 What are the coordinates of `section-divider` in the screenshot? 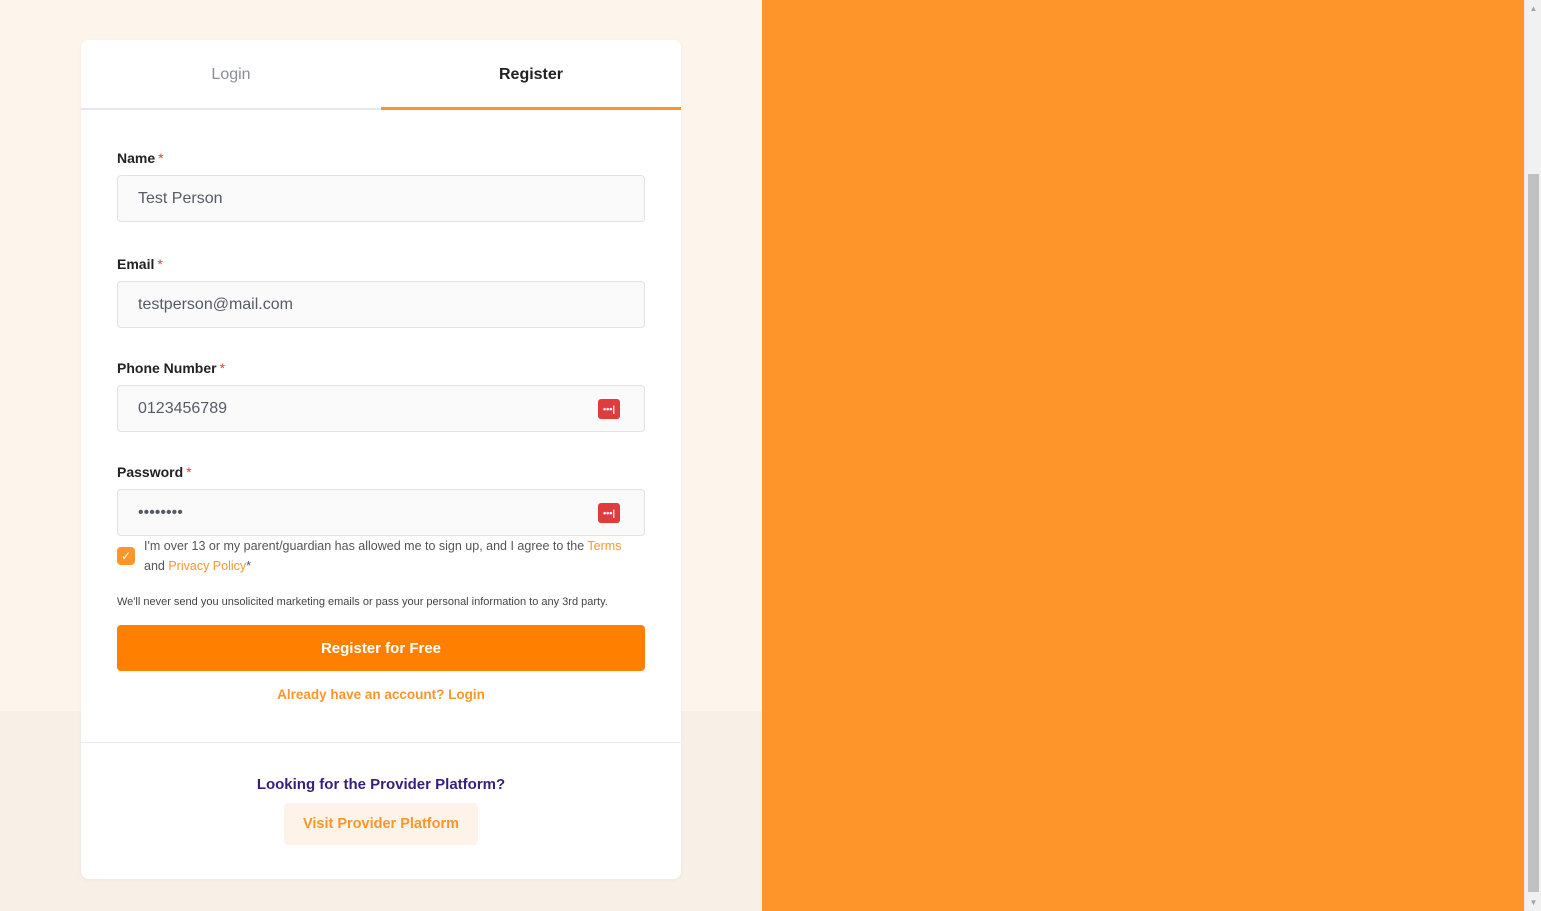 It's located at (381, 742).